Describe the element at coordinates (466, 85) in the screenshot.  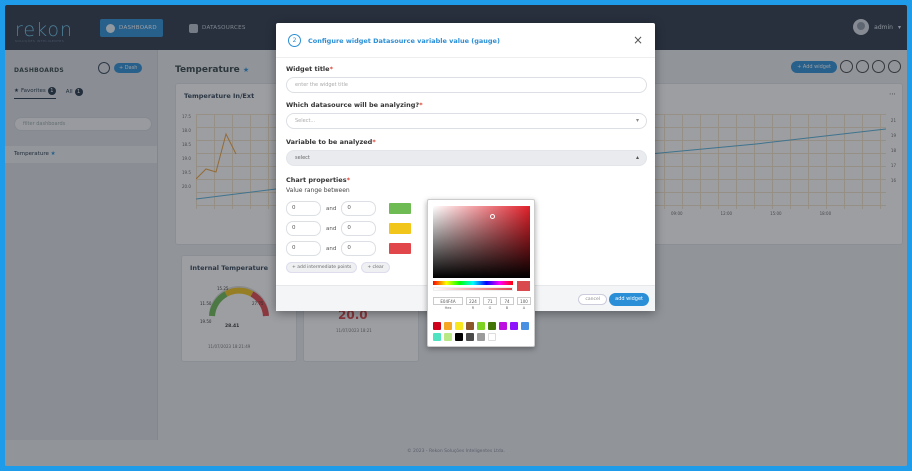
I see `widget-title-input: enter the widget title` at that location.